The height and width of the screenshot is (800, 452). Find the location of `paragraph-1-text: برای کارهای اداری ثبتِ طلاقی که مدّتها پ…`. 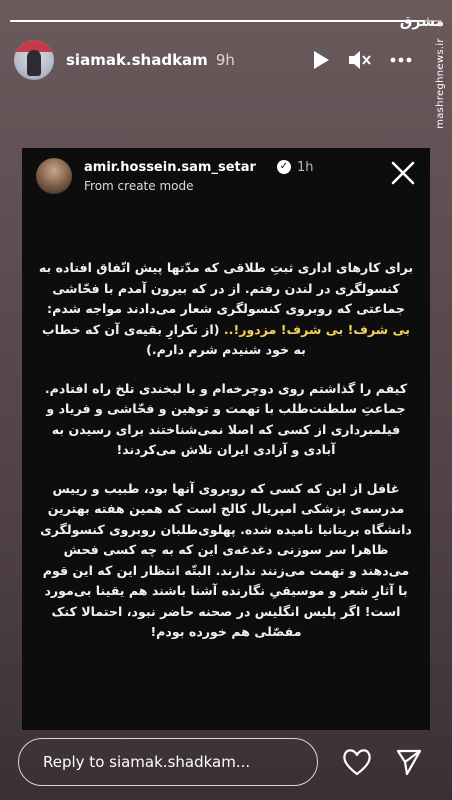

paragraph-1-text: برای کارهای اداری ثبتِ طلاقی که مدّتها پ… is located at coordinates (226, 288).